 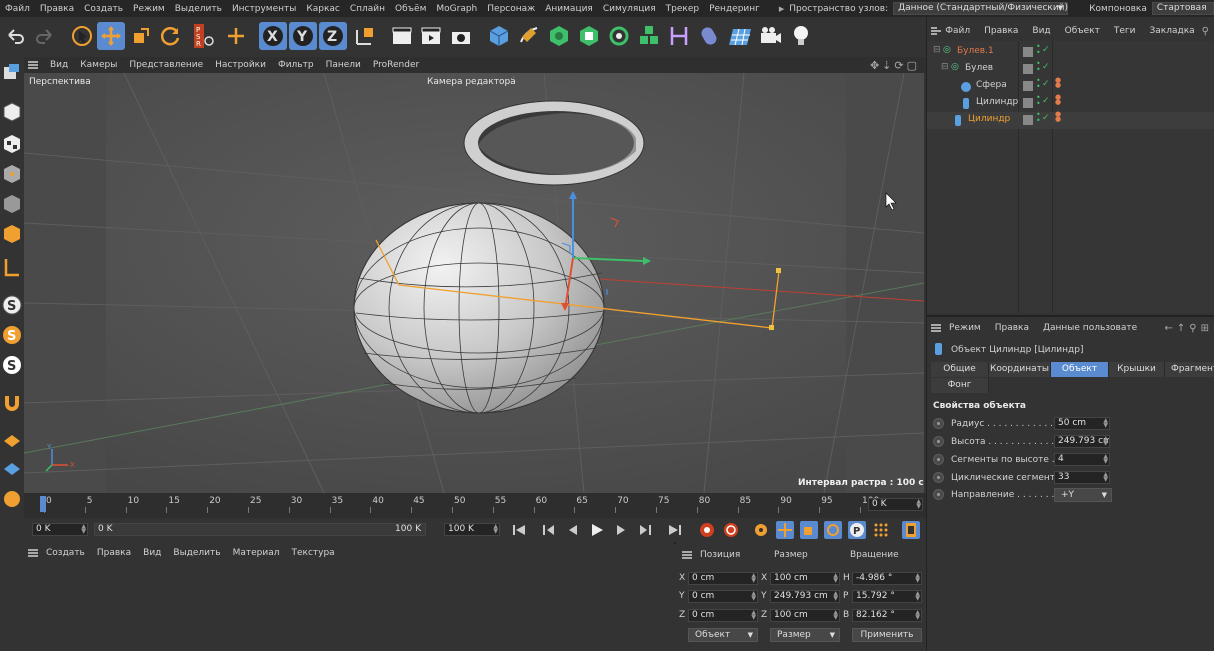 What do you see at coordinates (629, 9) in the screenshot?
I see `menu-simulation: Симуляция` at bounding box center [629, 9].